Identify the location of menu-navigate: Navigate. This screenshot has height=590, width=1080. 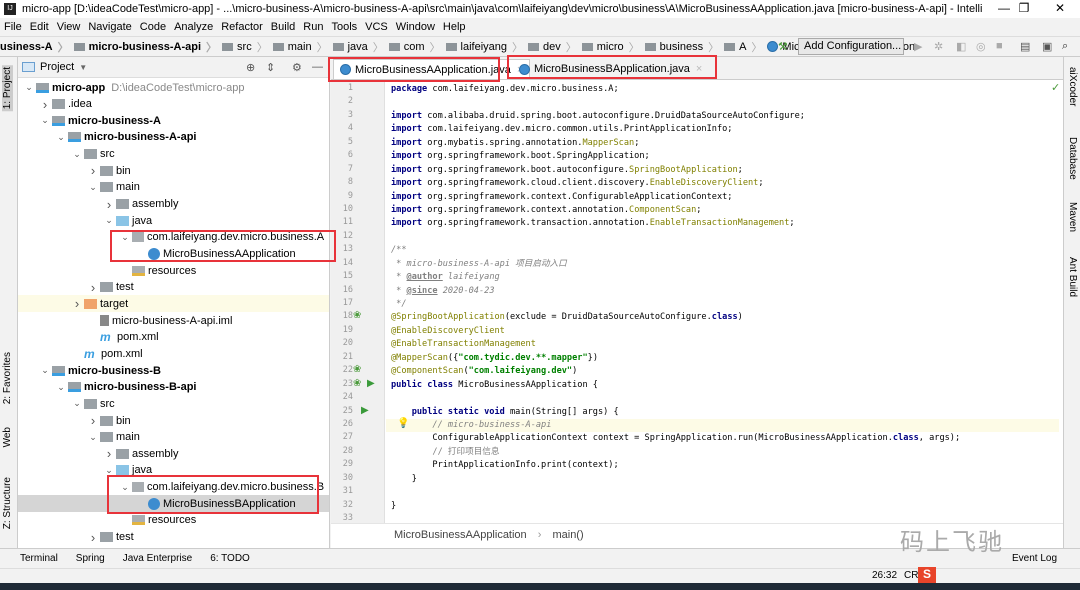
(109, 27).